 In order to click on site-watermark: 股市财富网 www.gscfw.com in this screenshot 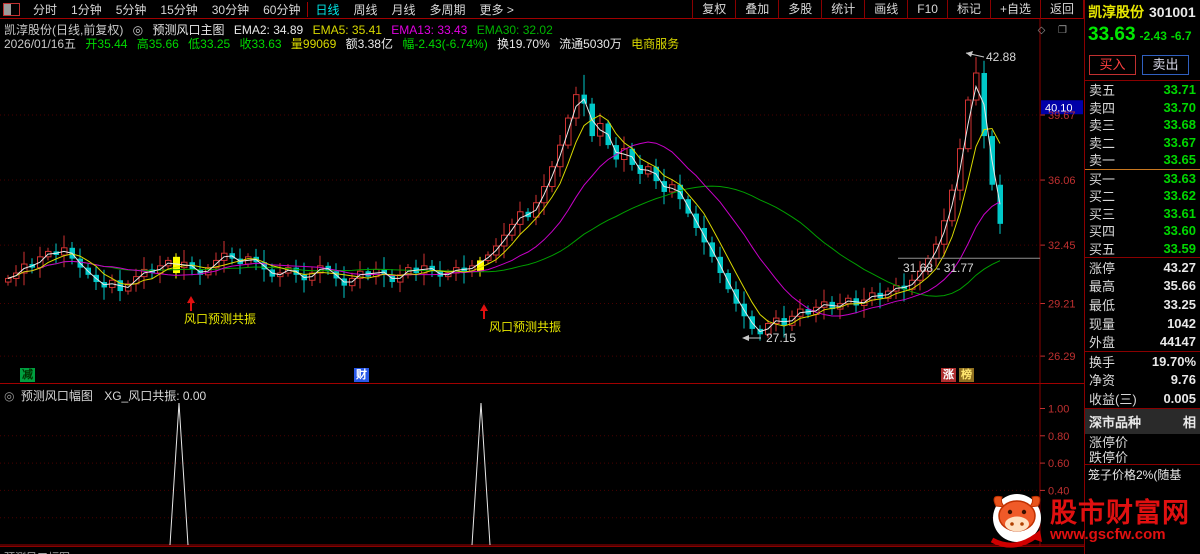, I will do `click(1091, 521)`.